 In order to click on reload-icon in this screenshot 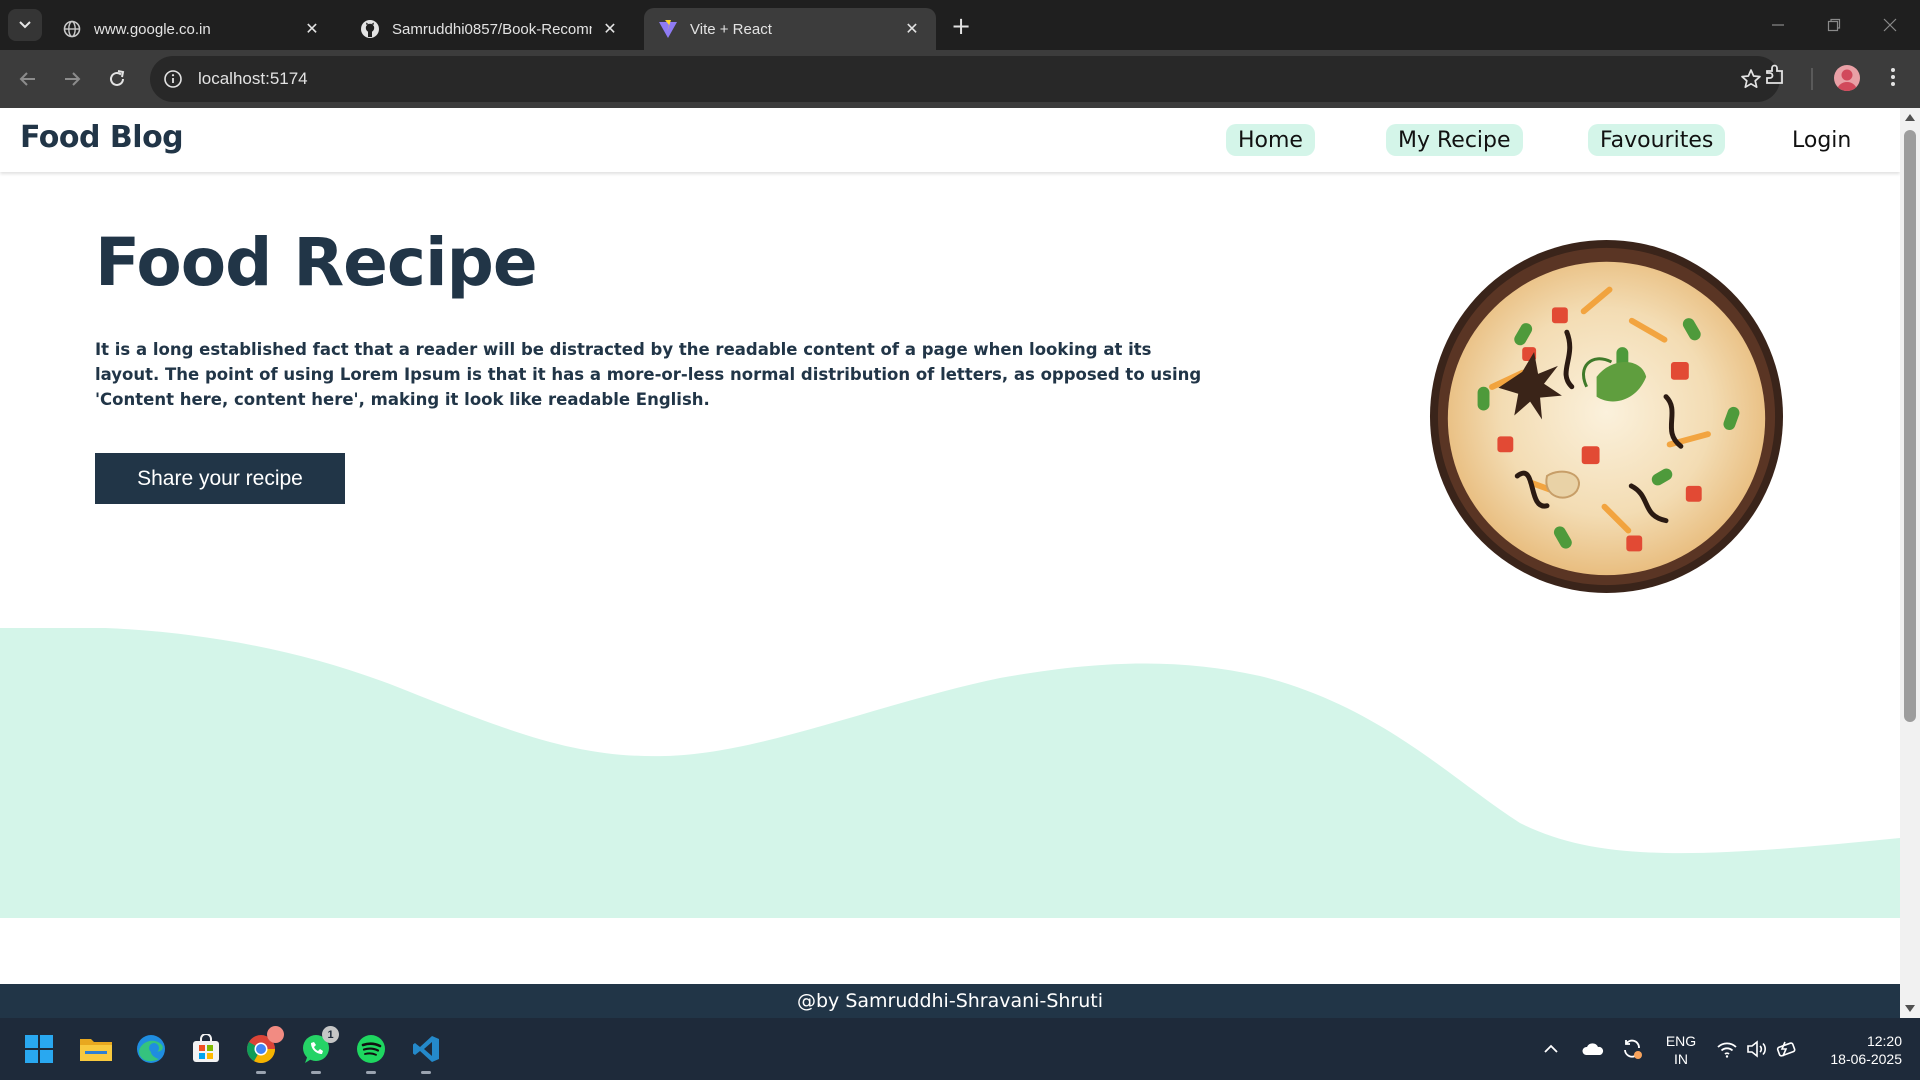, I will do `click(117, 79)`.